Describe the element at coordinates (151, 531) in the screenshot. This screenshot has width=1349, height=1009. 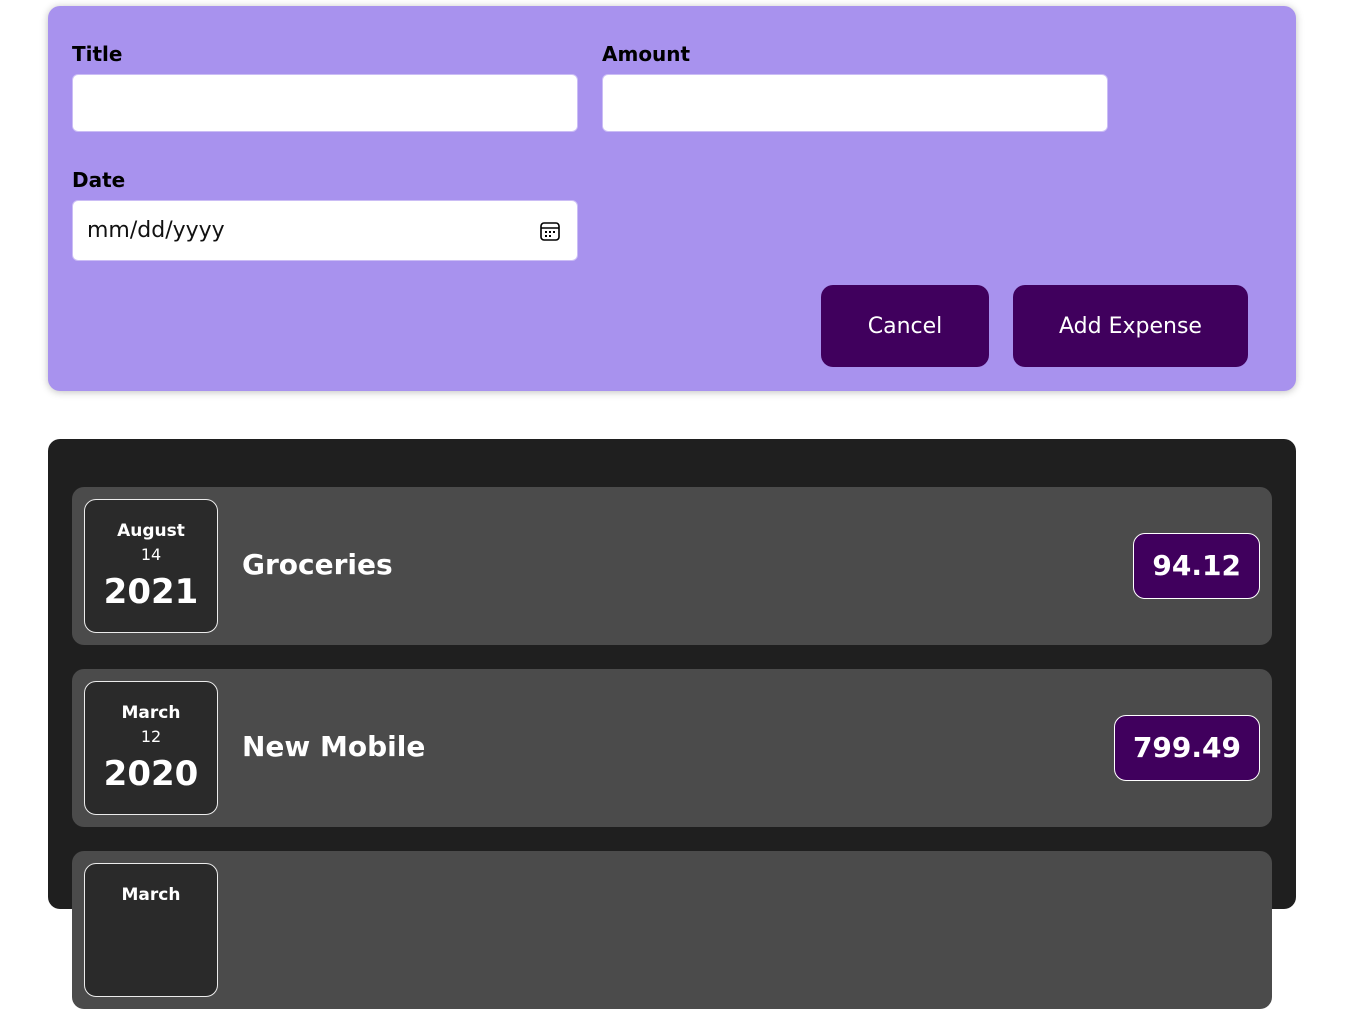
I see `expense-month: August` at that location.